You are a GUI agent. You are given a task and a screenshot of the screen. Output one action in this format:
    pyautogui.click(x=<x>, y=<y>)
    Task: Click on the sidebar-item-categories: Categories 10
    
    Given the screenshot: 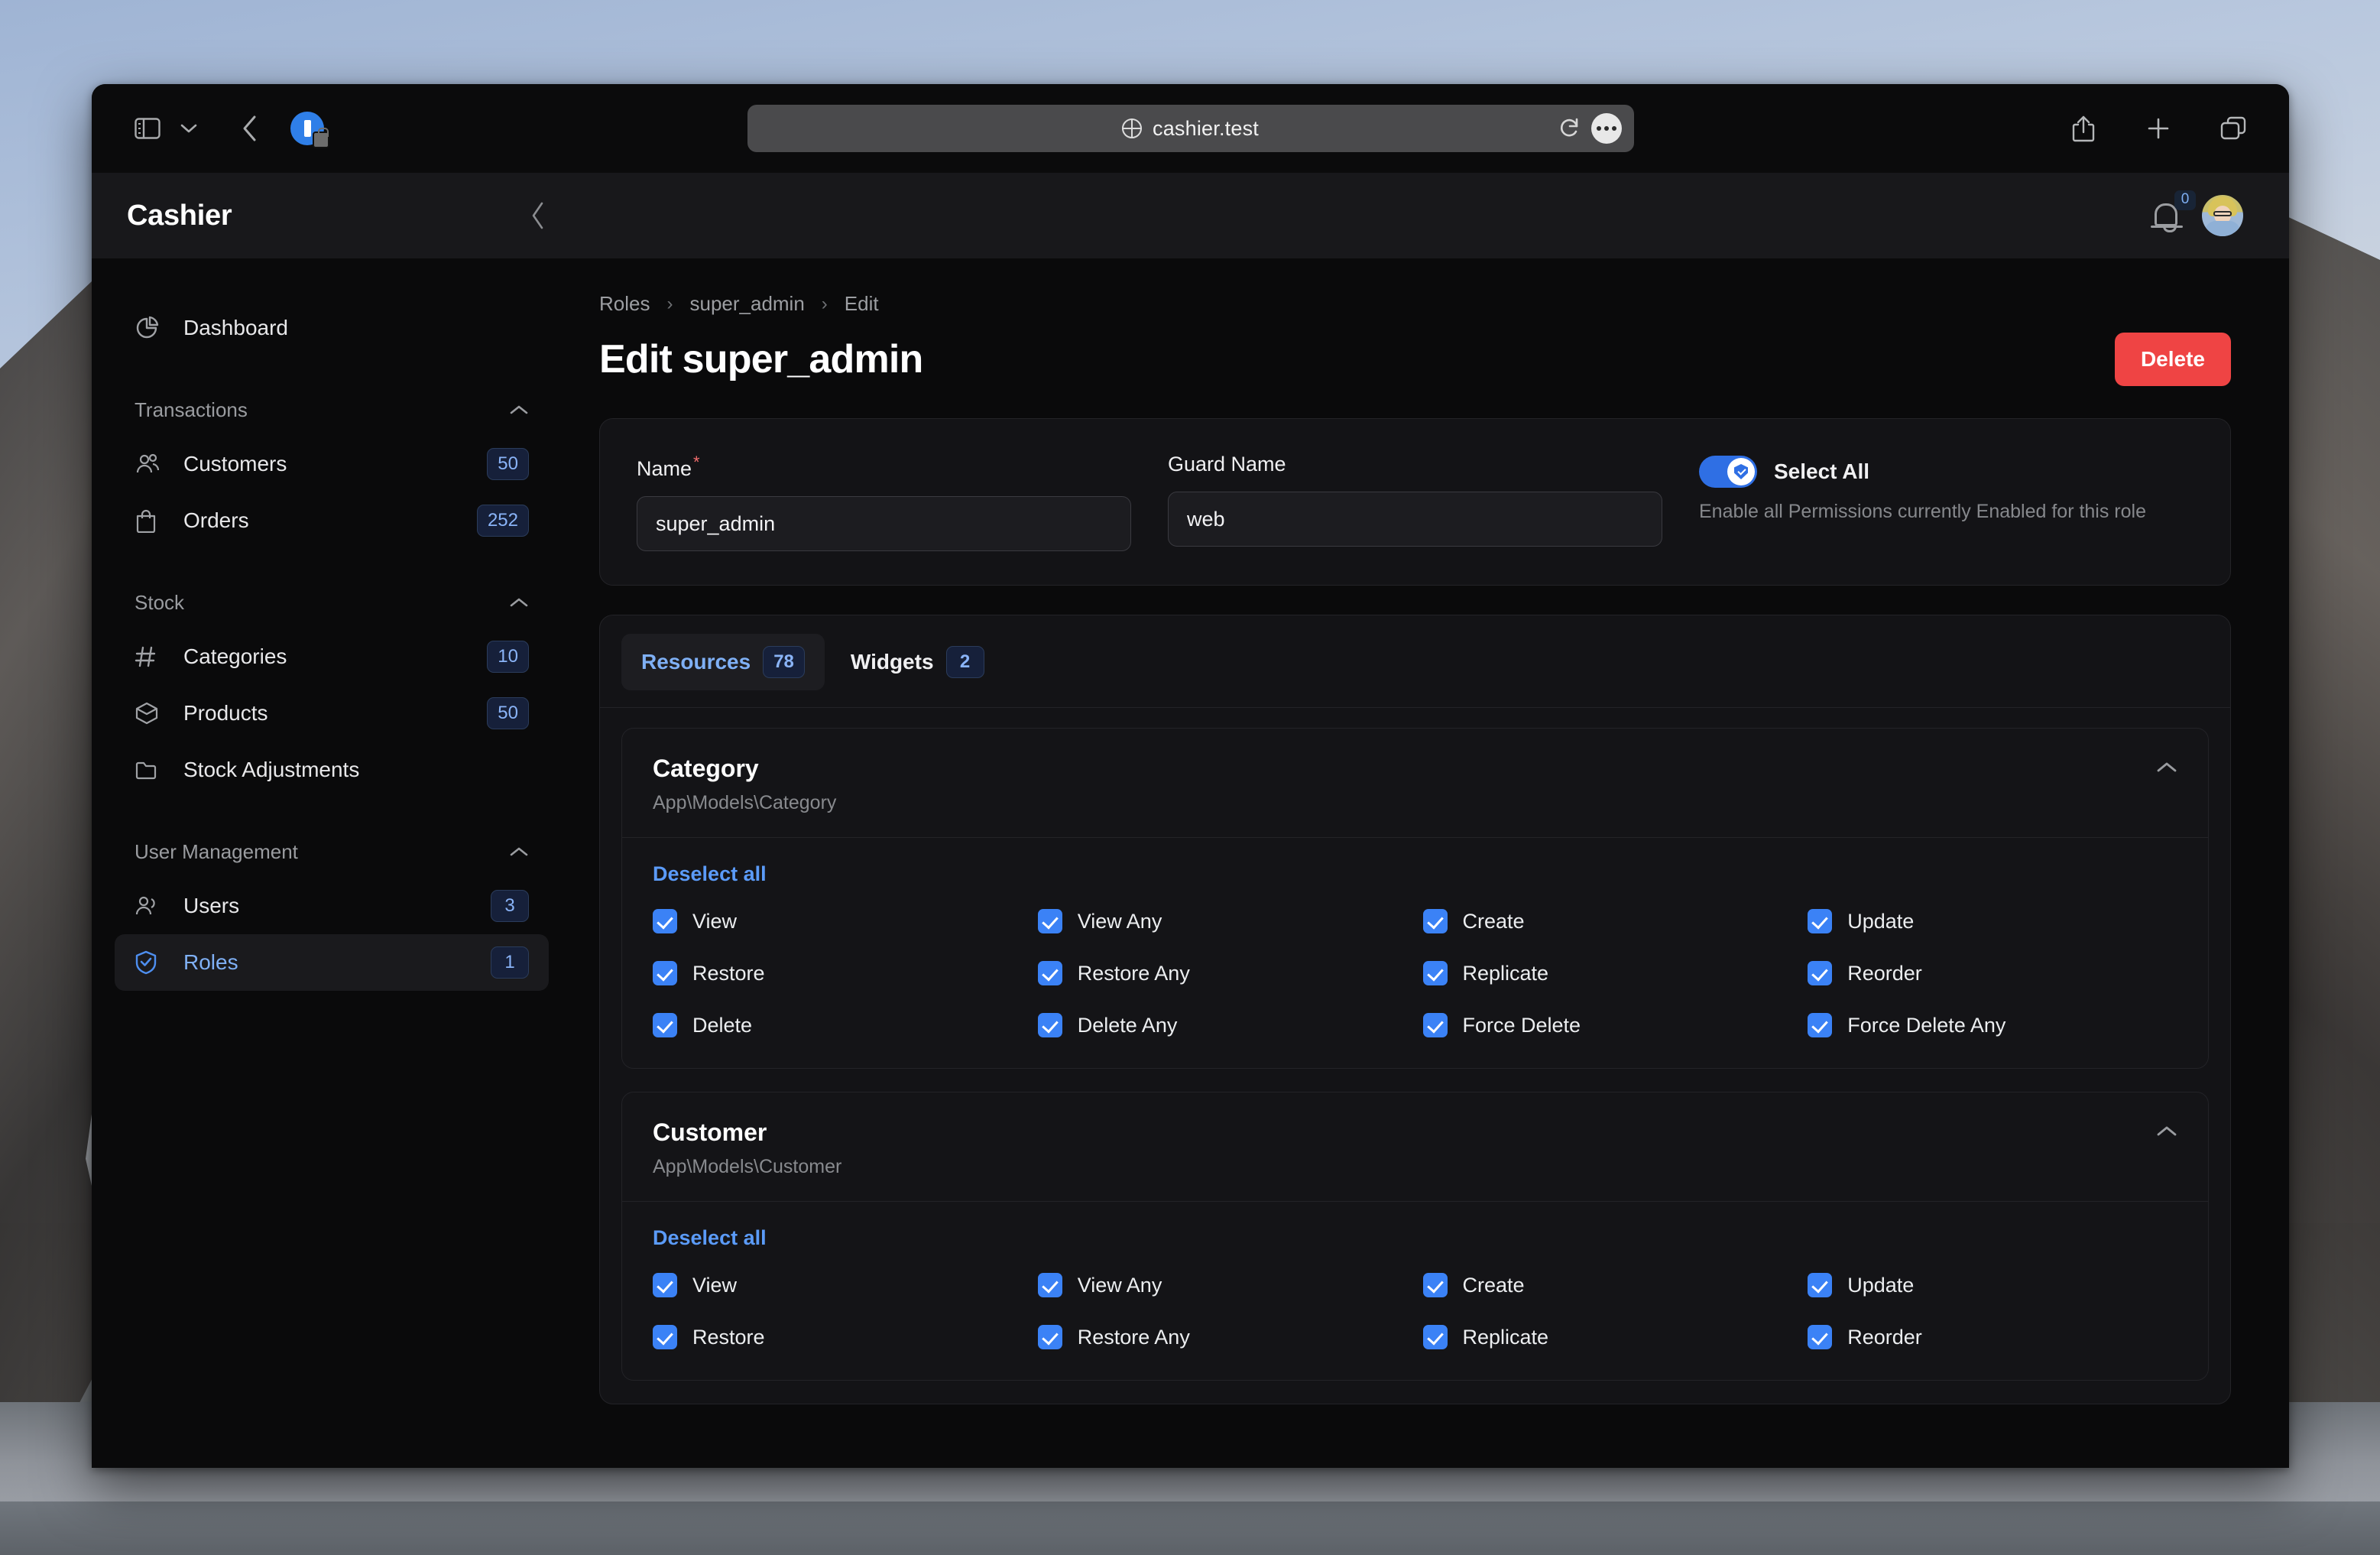 What is the action you would take?
    pyautogui.click(x=332, y=656)
    